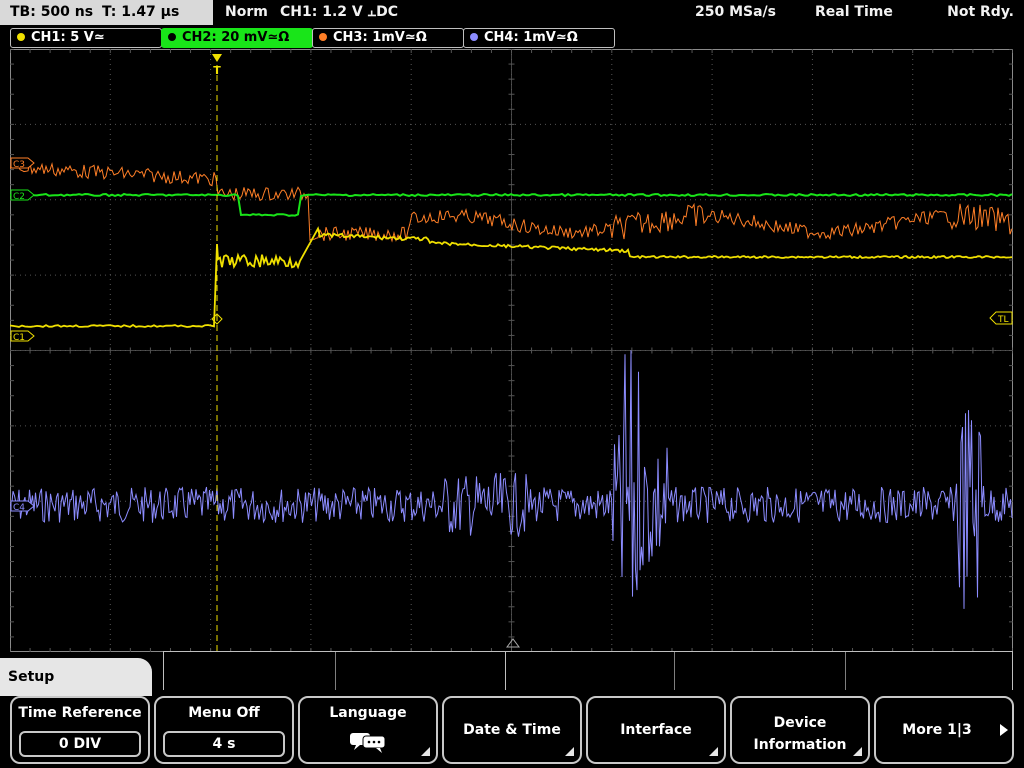 This screenshot has width=1024, height=768. Describe the element at coordinates (224, 713) in the screenshot. I see `softkey-label: Menu Off` at that location.